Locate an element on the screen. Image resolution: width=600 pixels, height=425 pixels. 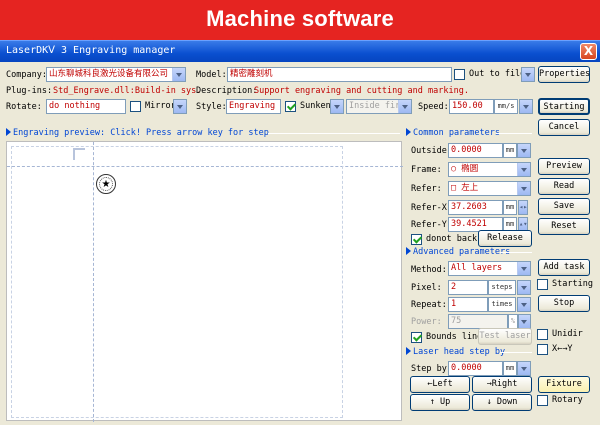
stop-button: Stop is located at coordinates (564, 303).